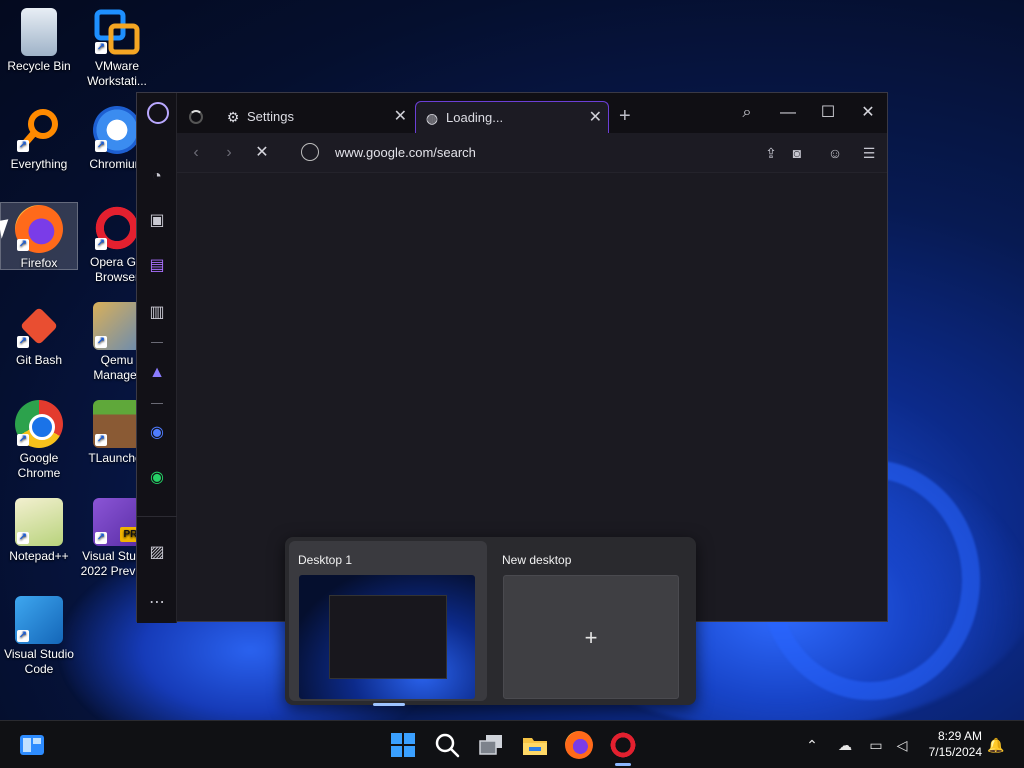 The height and width of the screenshot is (768, 1024). Describe the element at coordinates (535, 745) in the screenshot. I see `file-explorer-icon` at that location.